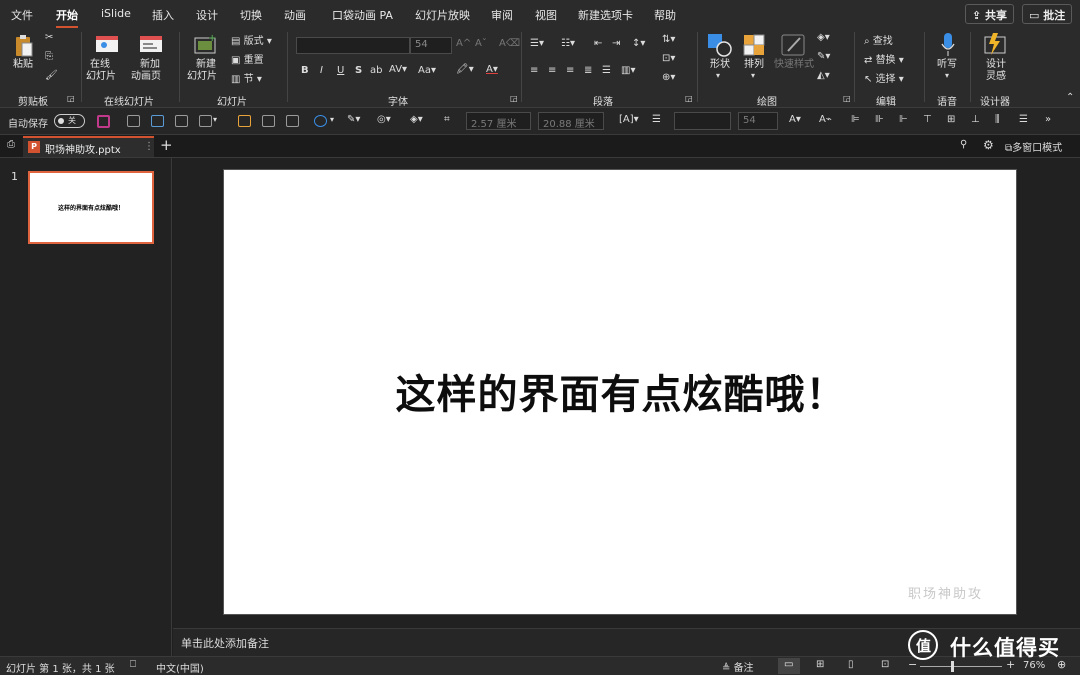  I want to click on share-button: ⇪ 共享, so click(990, 14).